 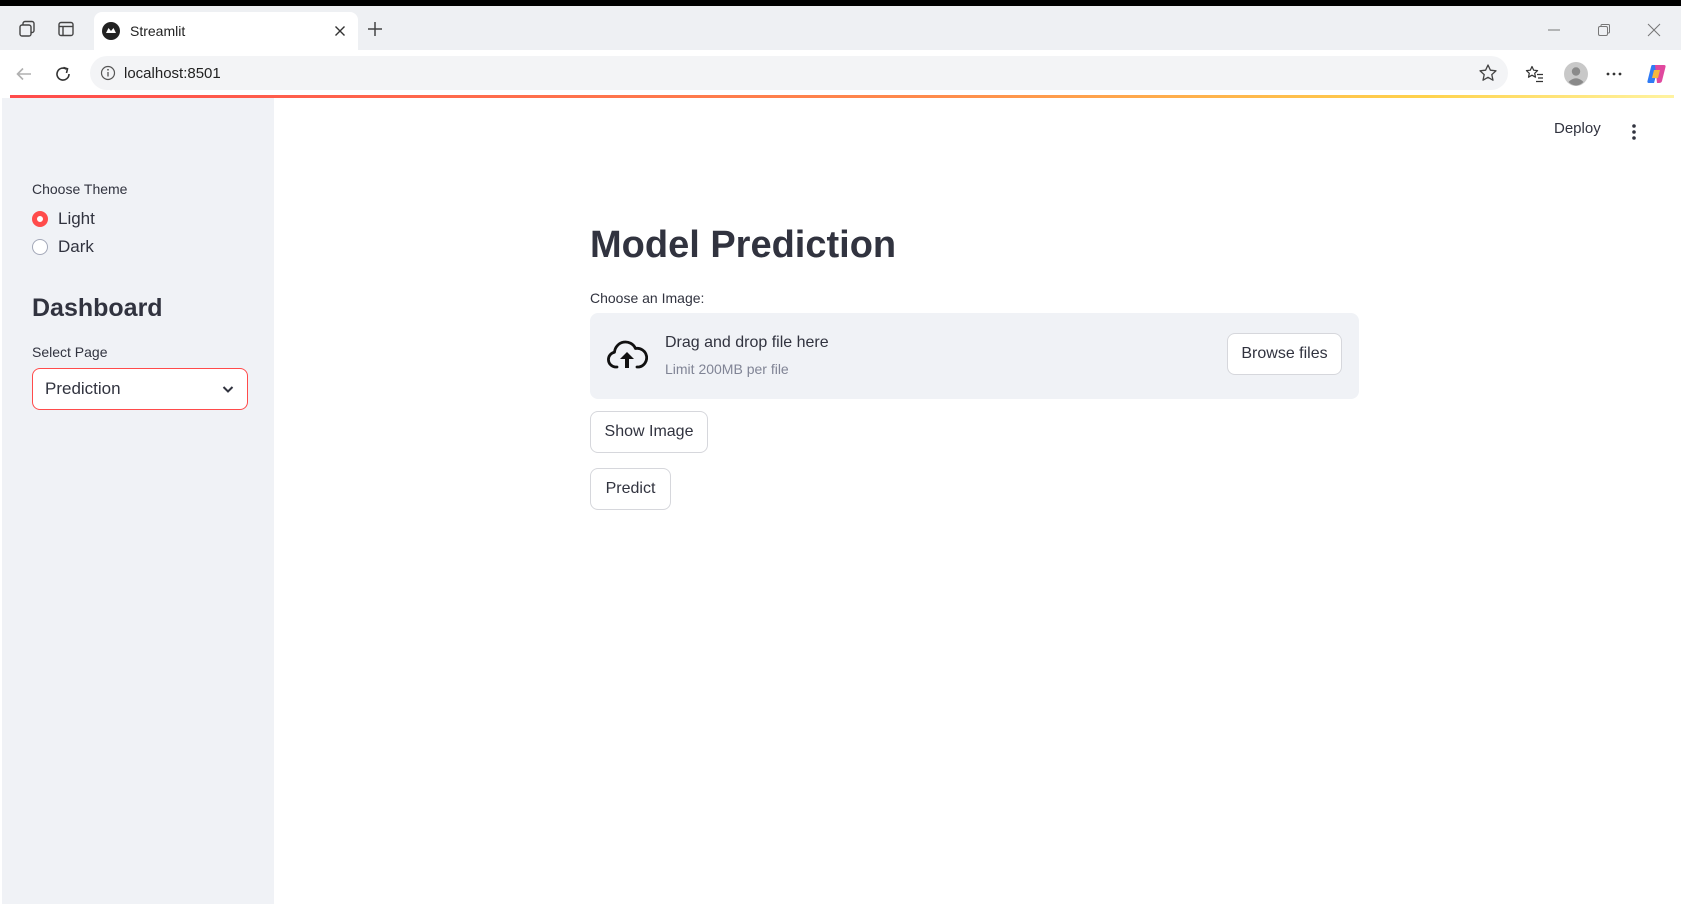 What do you see at coordinates (111, 31) in the screenshot?
I see `streamlit-favicon-icon` at bounding box center [111, 31].